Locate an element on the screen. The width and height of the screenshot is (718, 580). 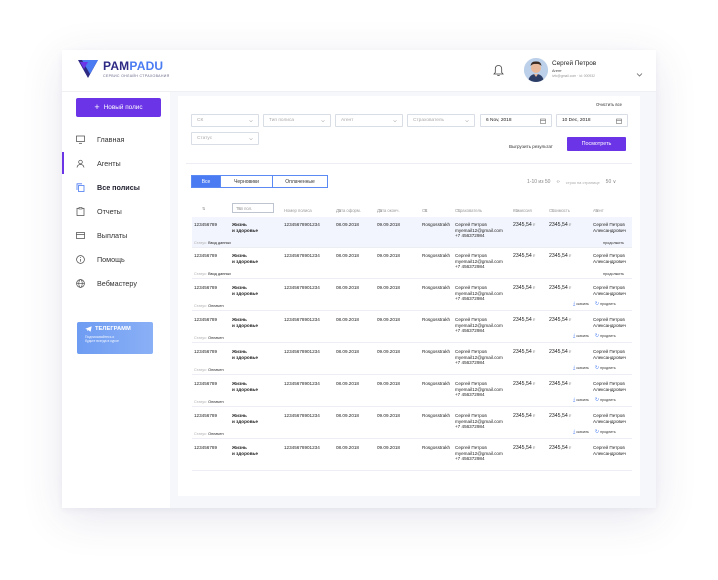
avatar is located at coordinates (536, 70).